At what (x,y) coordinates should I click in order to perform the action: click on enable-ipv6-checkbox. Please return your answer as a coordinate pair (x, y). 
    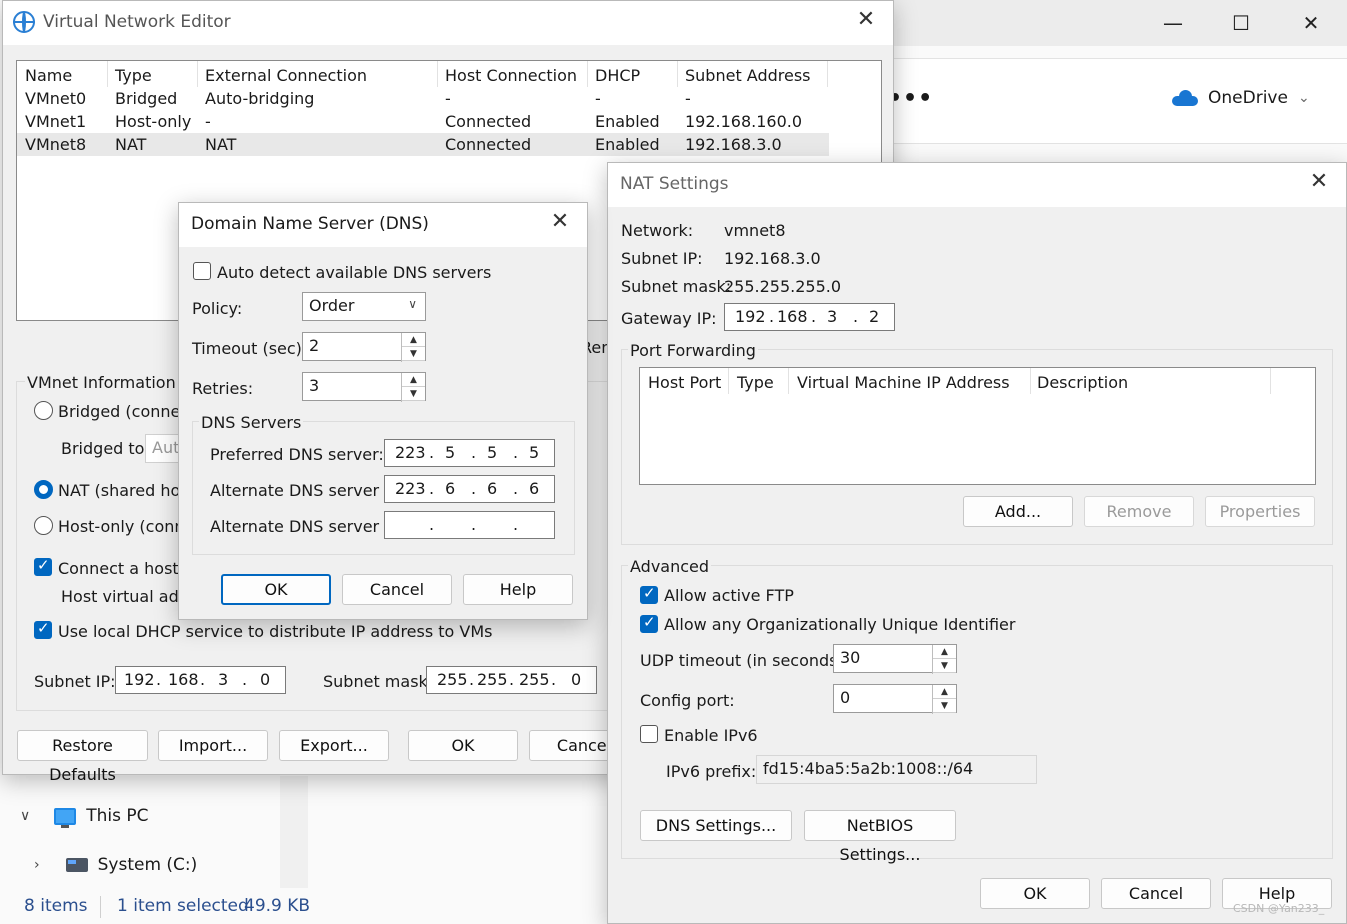
    Looking at the image, I should click on (649, 734).